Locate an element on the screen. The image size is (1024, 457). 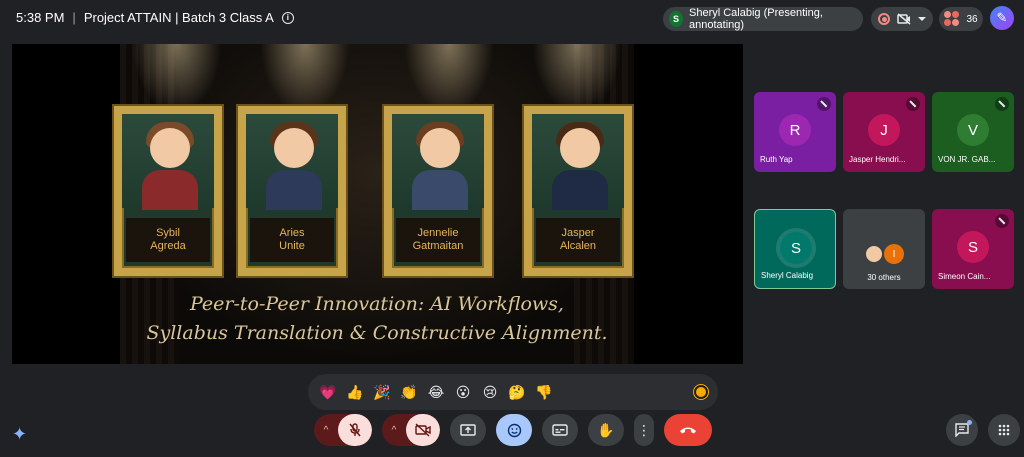
portrait-frame: Jasper Alcalen is located at coordinates (578, 191).